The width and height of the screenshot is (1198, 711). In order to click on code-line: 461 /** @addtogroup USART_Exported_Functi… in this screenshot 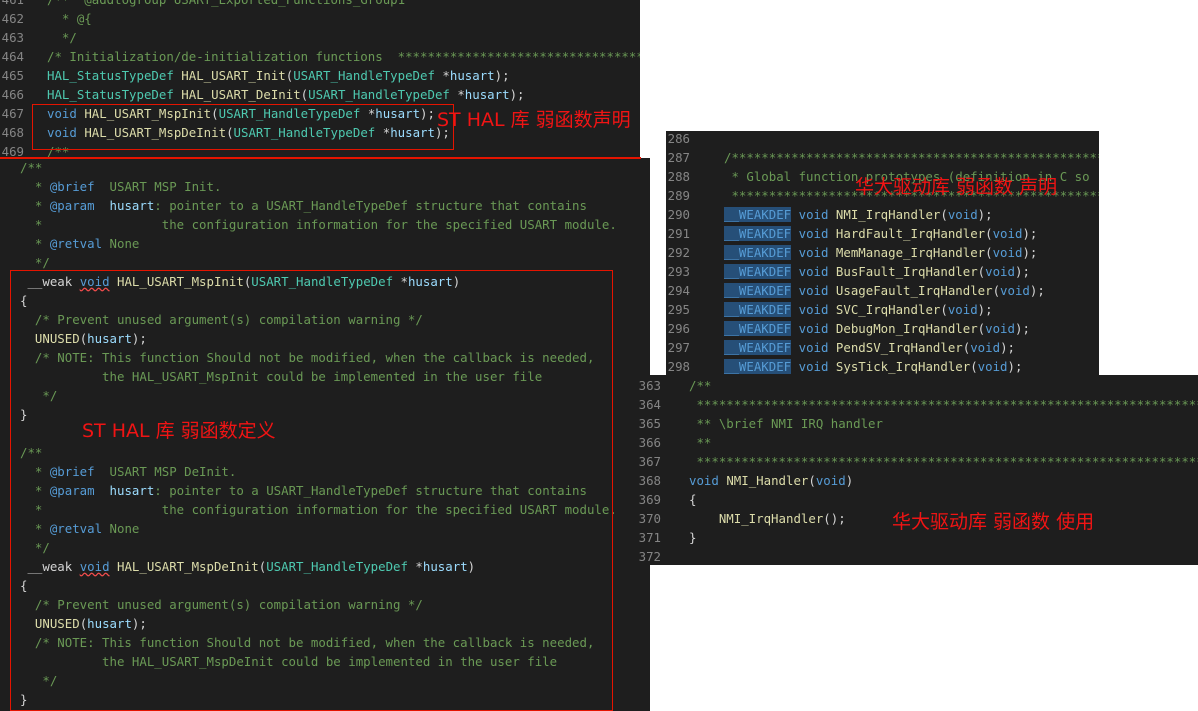, I will do `click(320, 4)`.